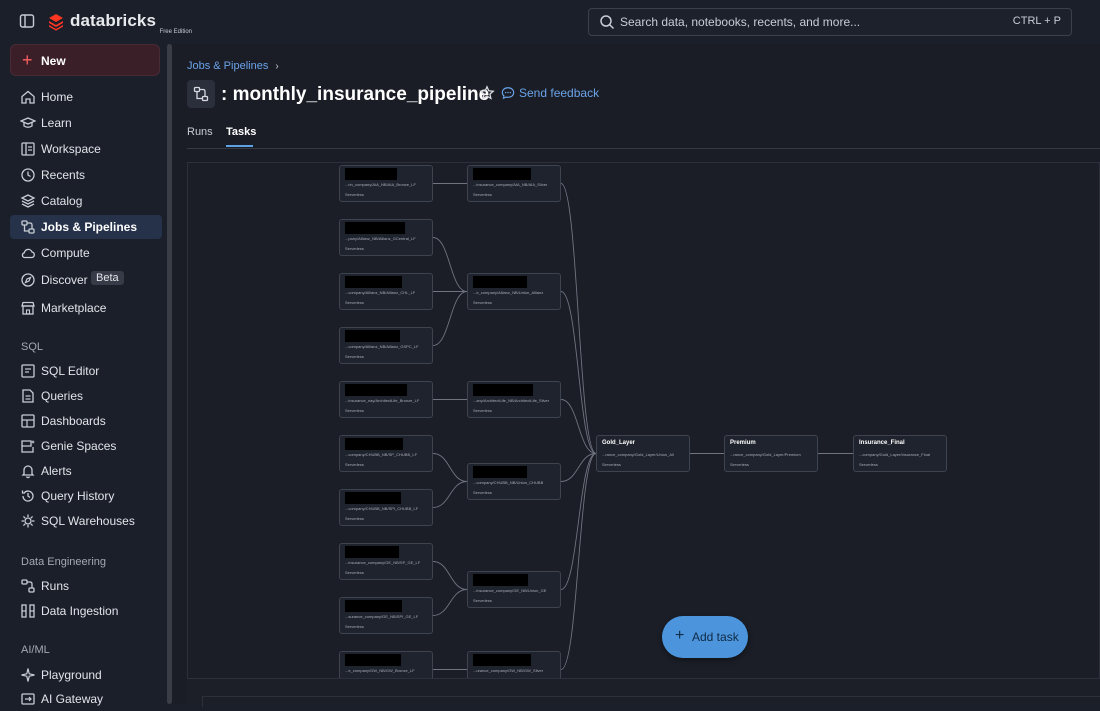 This screenshot has height=711, width=1100. I want to click on search-shortcut: CTRL + P, so click(1036, 21).